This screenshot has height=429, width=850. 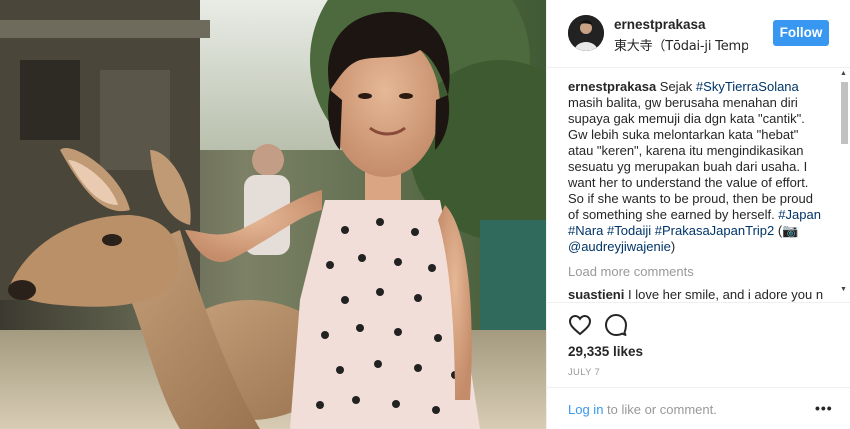 What do you see at coordinates (676, 86) in the screenshot?
I see `caption-text: Sejak` at bounding box center [676, 86].